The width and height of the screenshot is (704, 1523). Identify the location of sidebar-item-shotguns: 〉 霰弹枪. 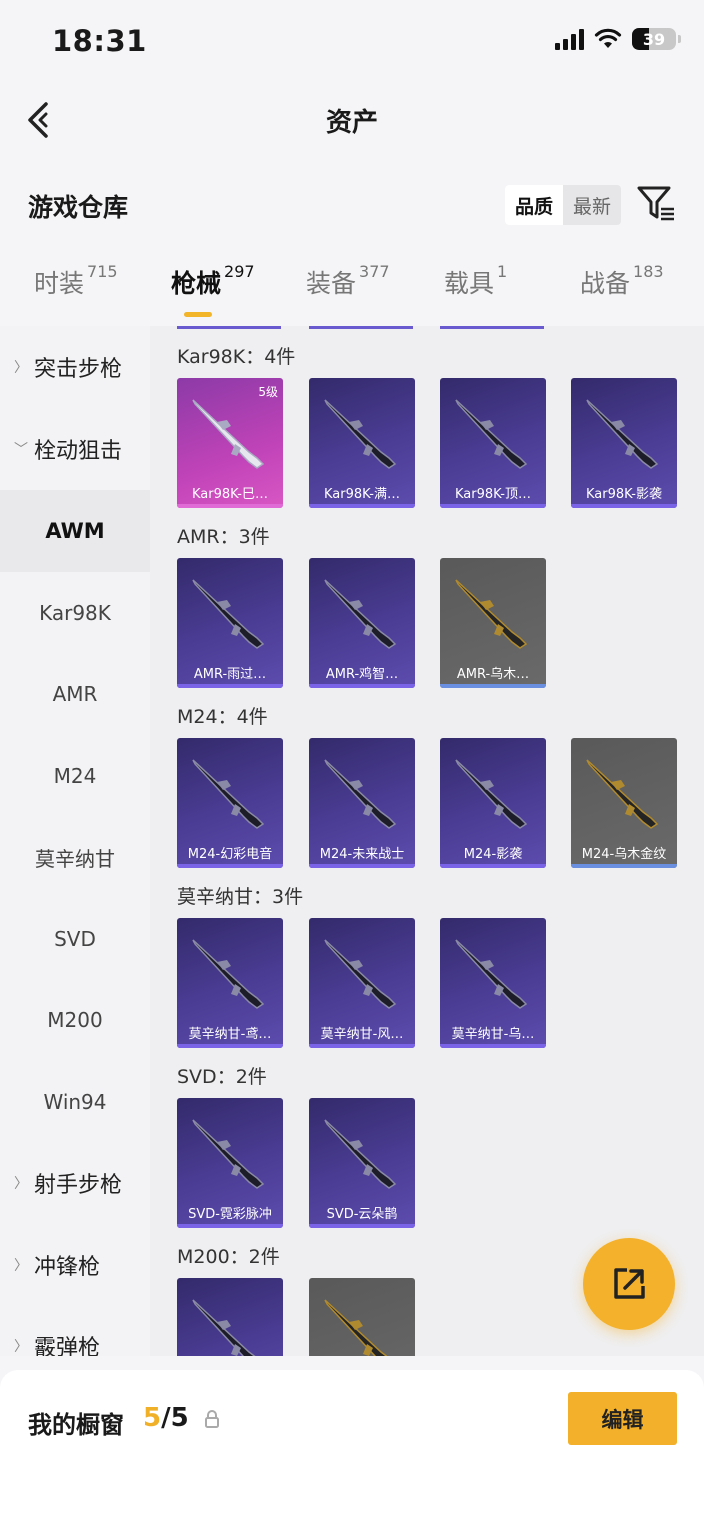
(75, 1330).